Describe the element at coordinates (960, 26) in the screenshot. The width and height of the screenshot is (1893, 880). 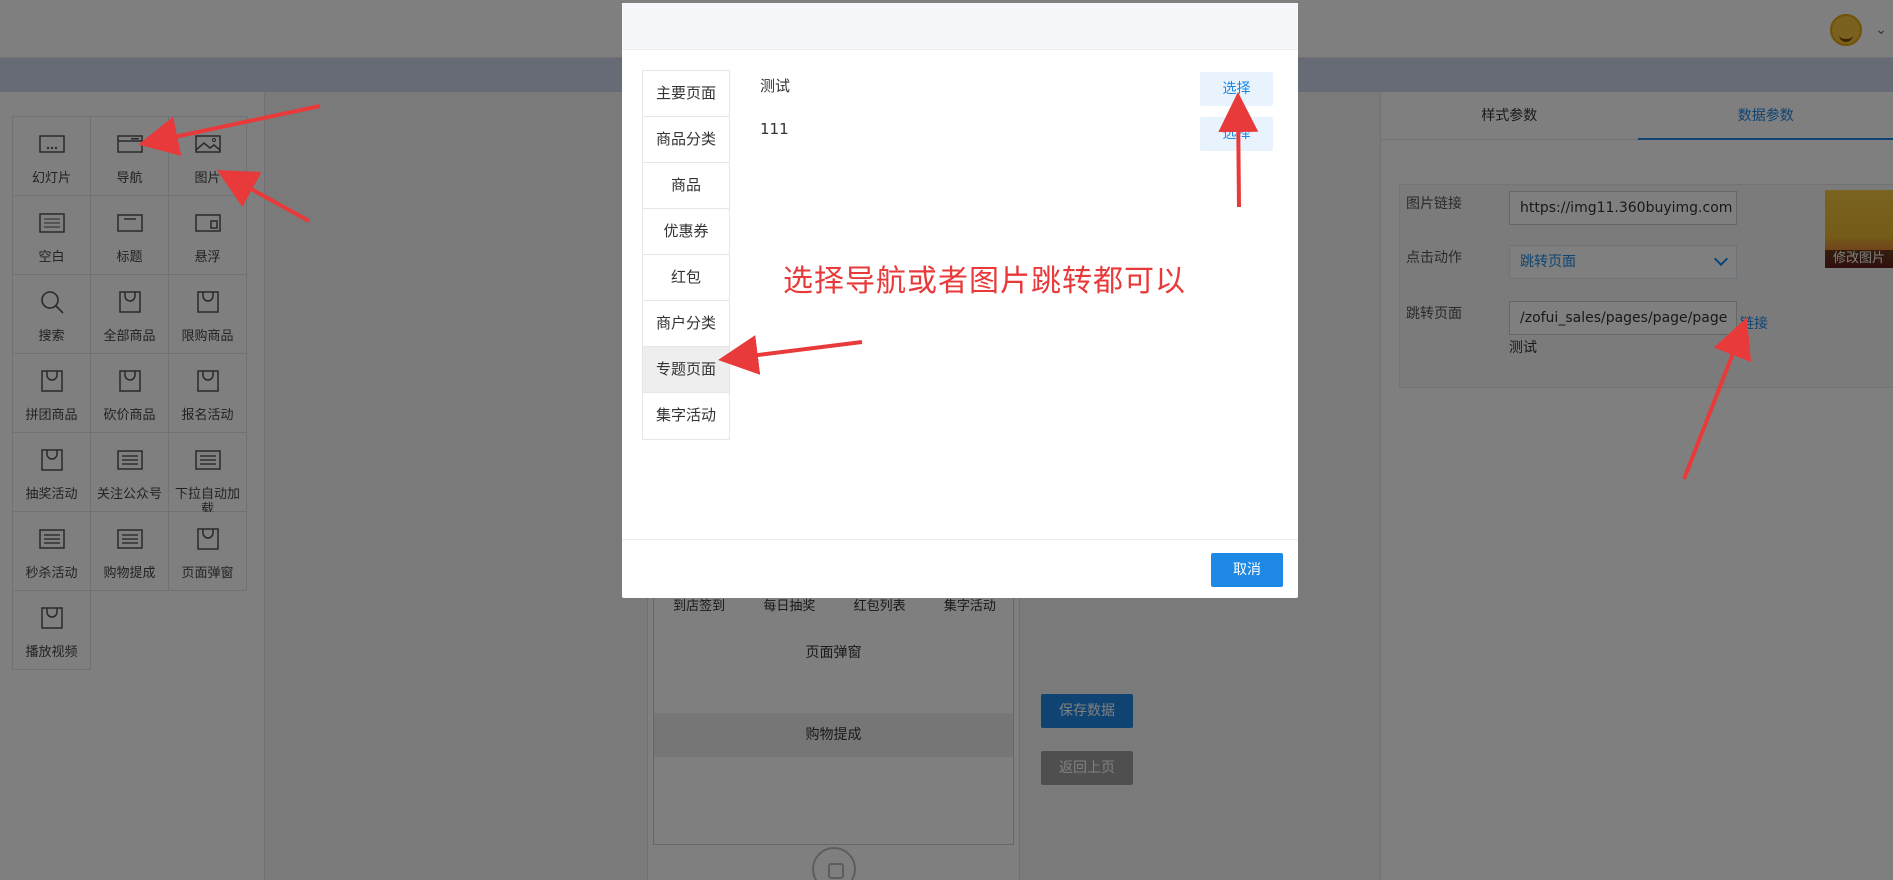
I see `modal-header` at that location.